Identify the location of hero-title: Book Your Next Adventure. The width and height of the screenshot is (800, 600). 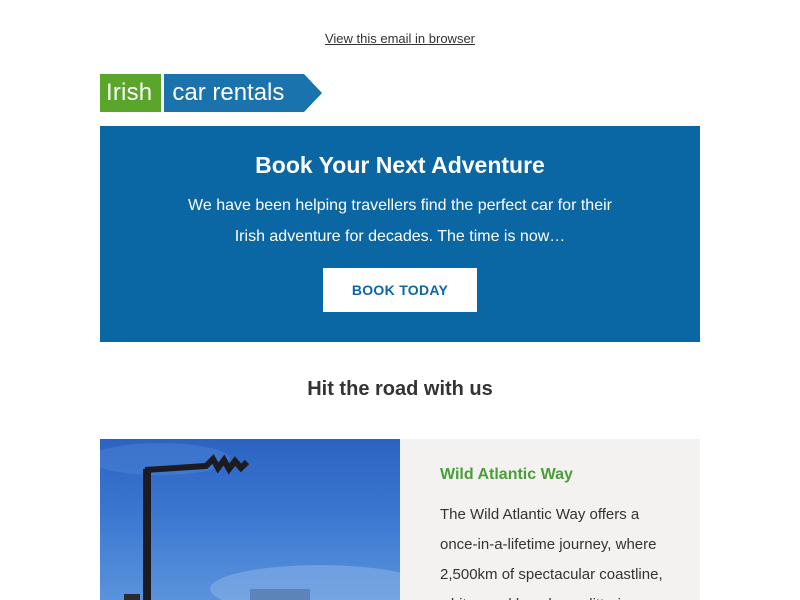
(400, 165).